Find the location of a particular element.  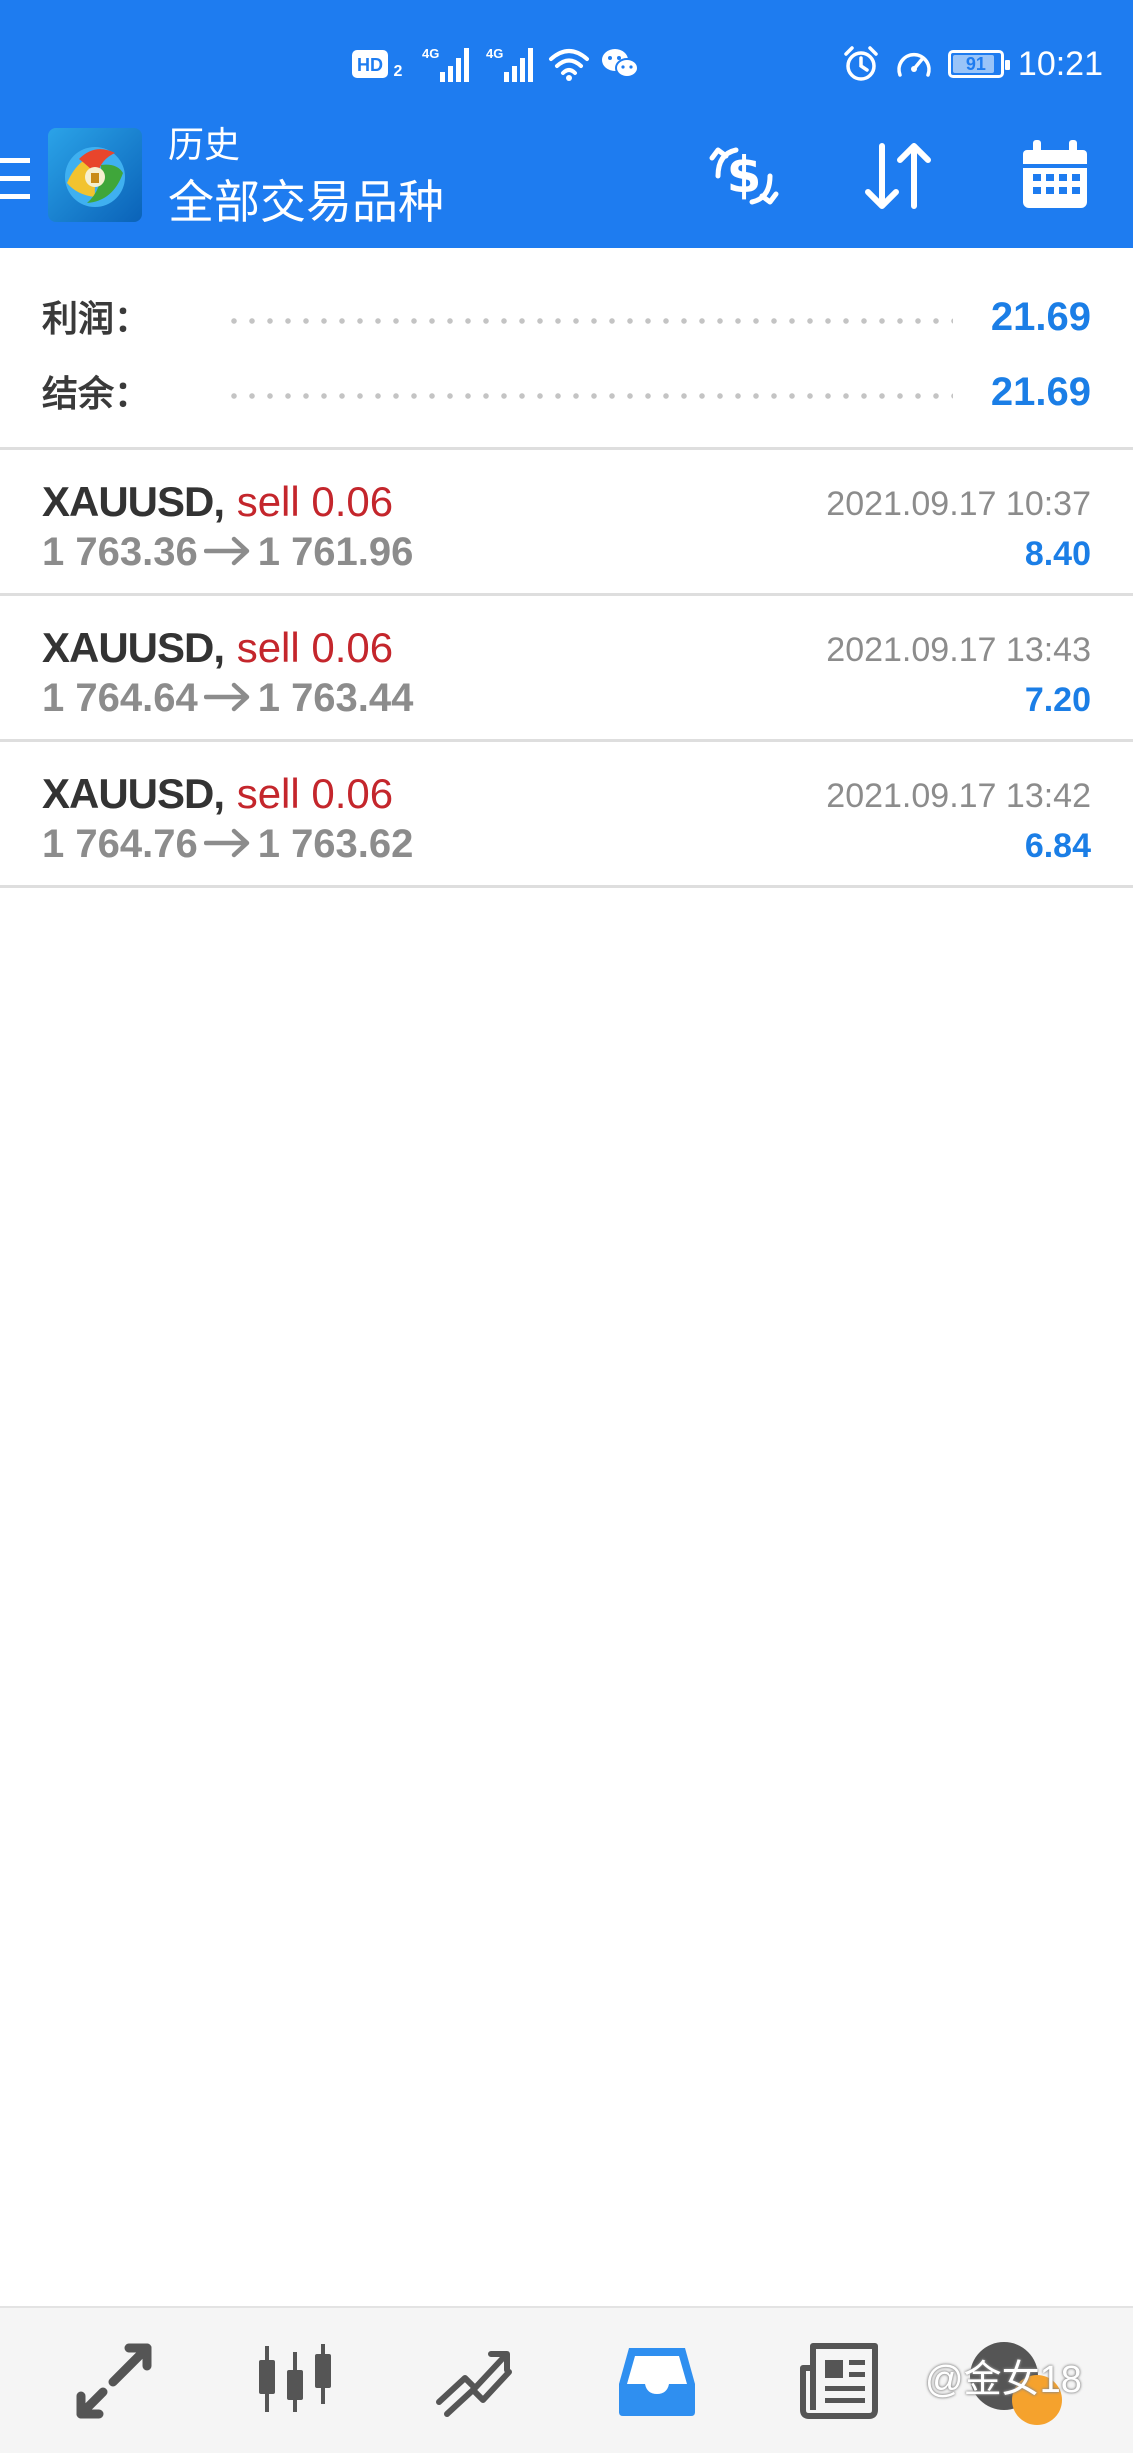

app-header: HD 2 4G 4G 91 10:21 历史 全部交易品种 $ is located at coordinates (566, 124).